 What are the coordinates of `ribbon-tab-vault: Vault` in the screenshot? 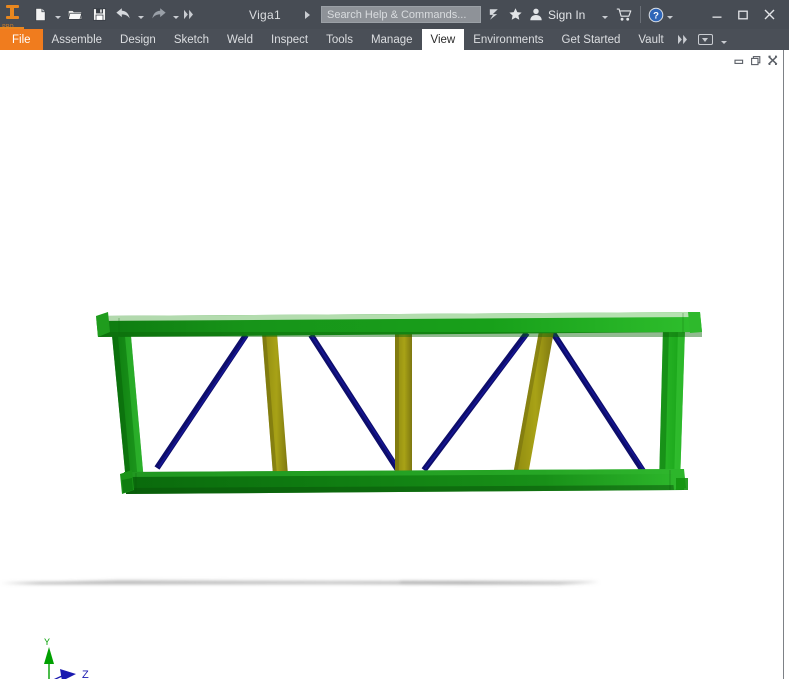 It's located at (650, 39).